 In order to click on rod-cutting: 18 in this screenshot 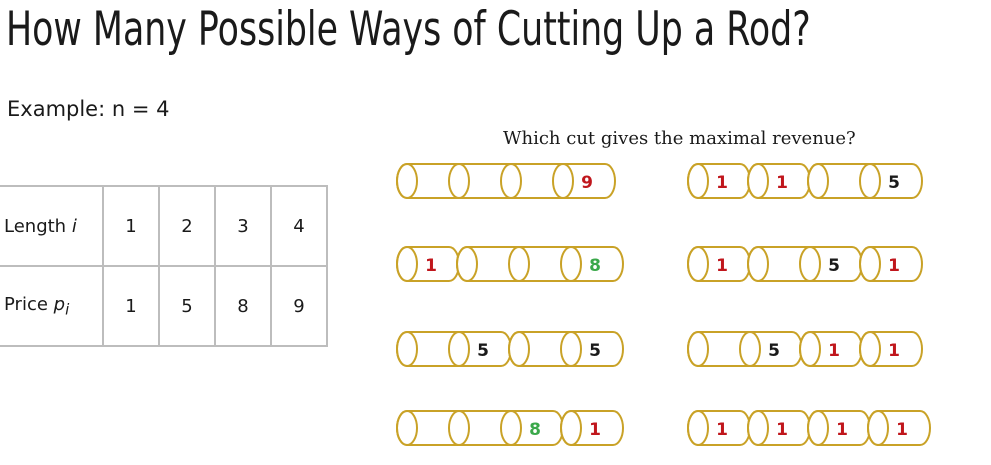, I will do `click(510, 264)`.